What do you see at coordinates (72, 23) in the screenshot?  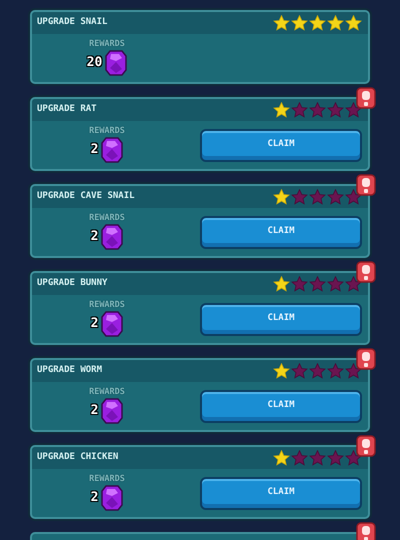 I see `quest-title: UPGRADE SNAIL` at bounding box center [72, 23].